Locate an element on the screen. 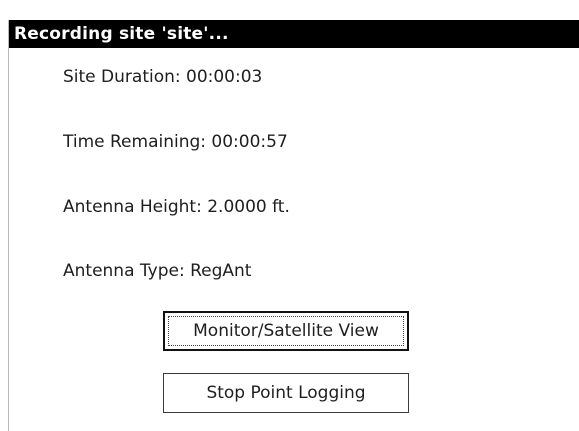 This screenshot has width=579, height=431. monitor-satellite-view-button: Monitor/Satellite View is located at coordinates (286, 331).